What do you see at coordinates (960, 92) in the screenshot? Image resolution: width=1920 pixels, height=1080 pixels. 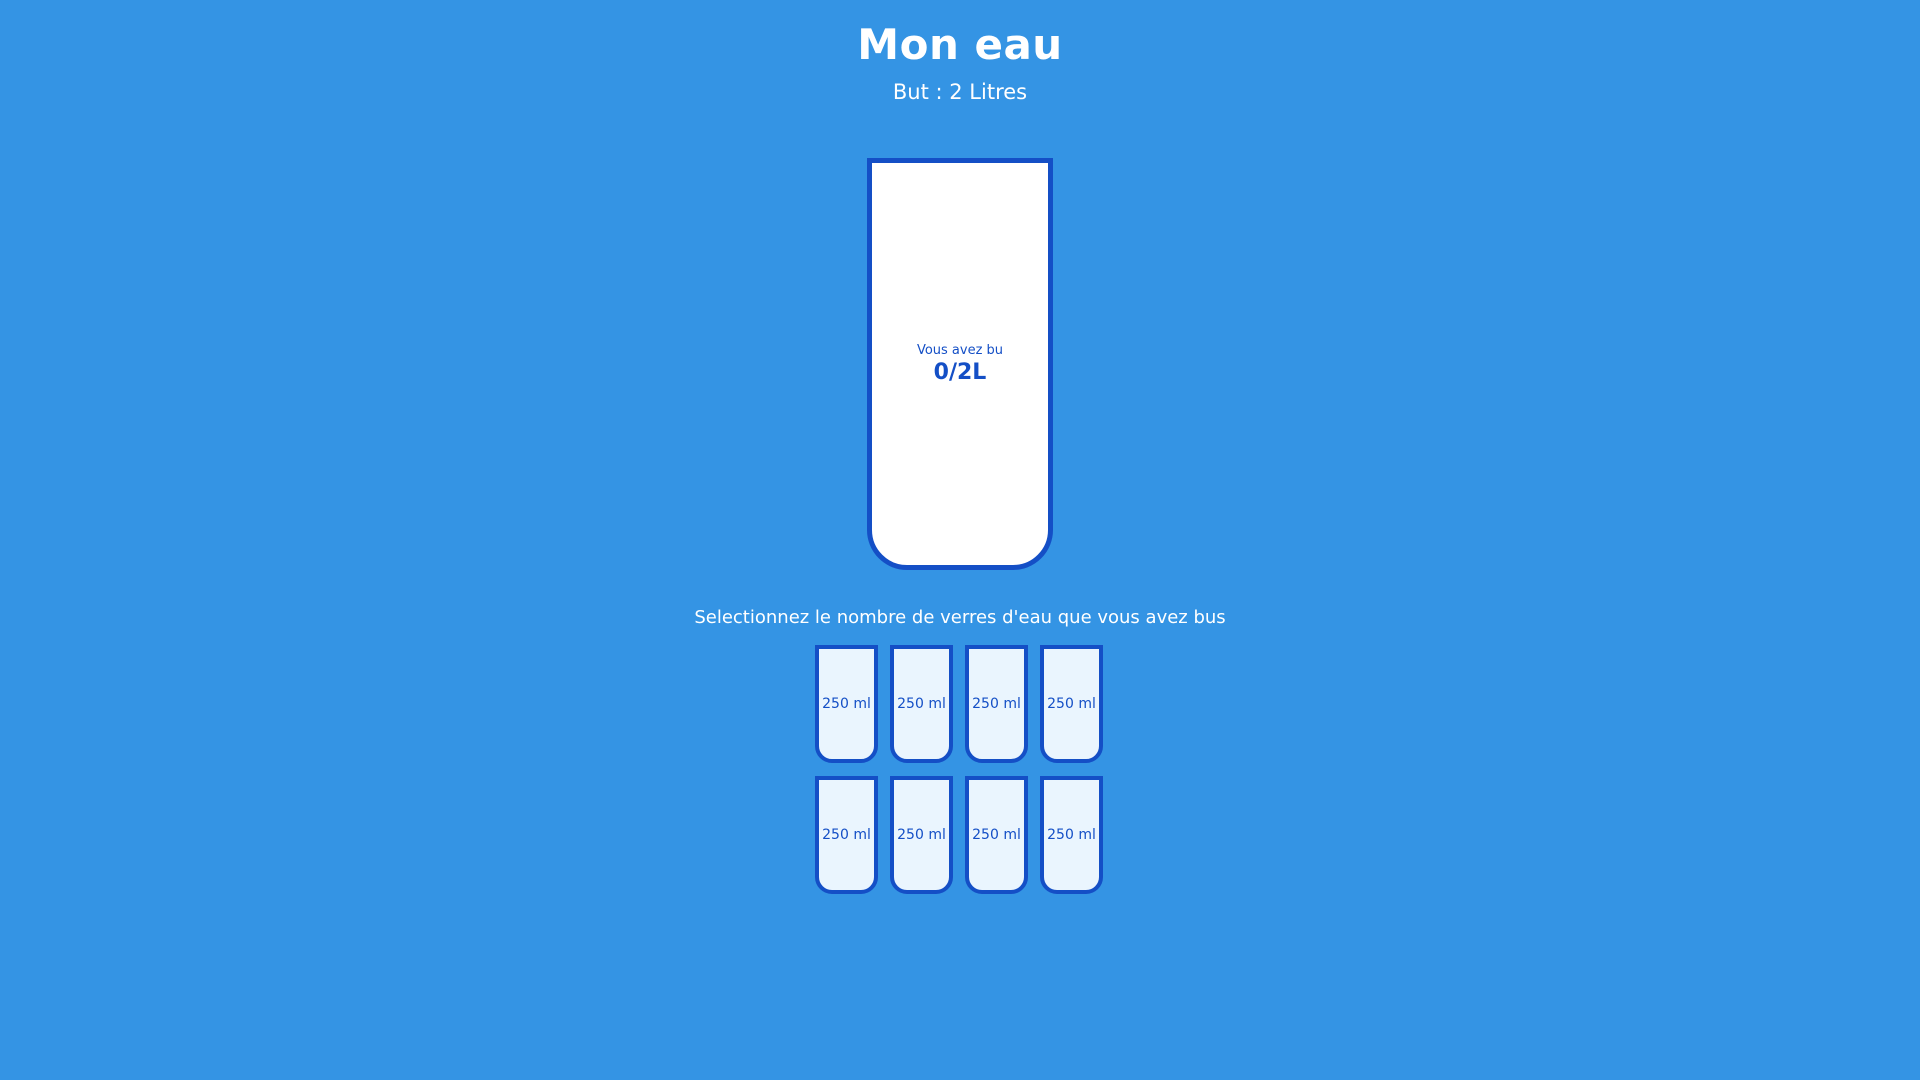 I see `goal-text: But : 2 Litres` at bounding box center [960, 92].